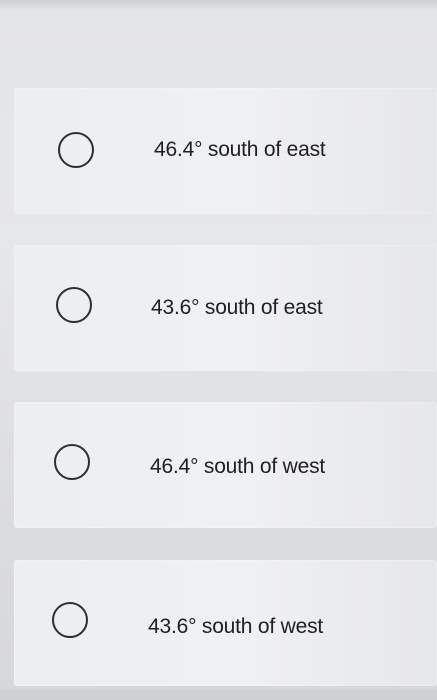  Describe the element at coordinates (237, 307) in the screenshot. I see `answer-option-label: 43.6° south of east` at that location.